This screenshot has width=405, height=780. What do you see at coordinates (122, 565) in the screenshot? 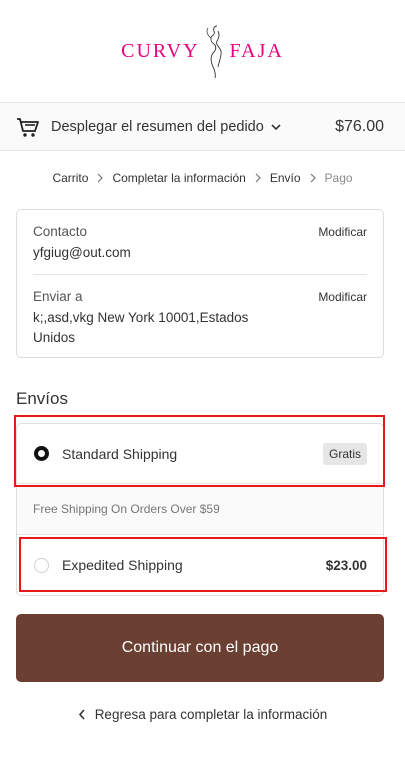
I see `expedited-label: Expedited Shipping` at bounding box center [122, 565].